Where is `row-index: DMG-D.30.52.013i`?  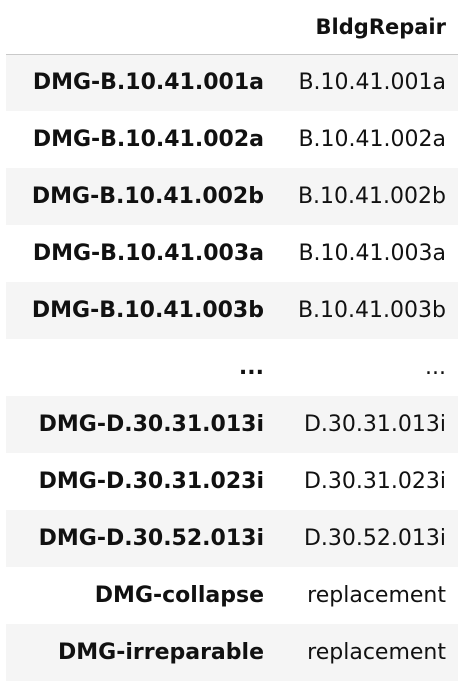 row-index: DMG-D.30.52.013i is located at coordinates (151, 538).